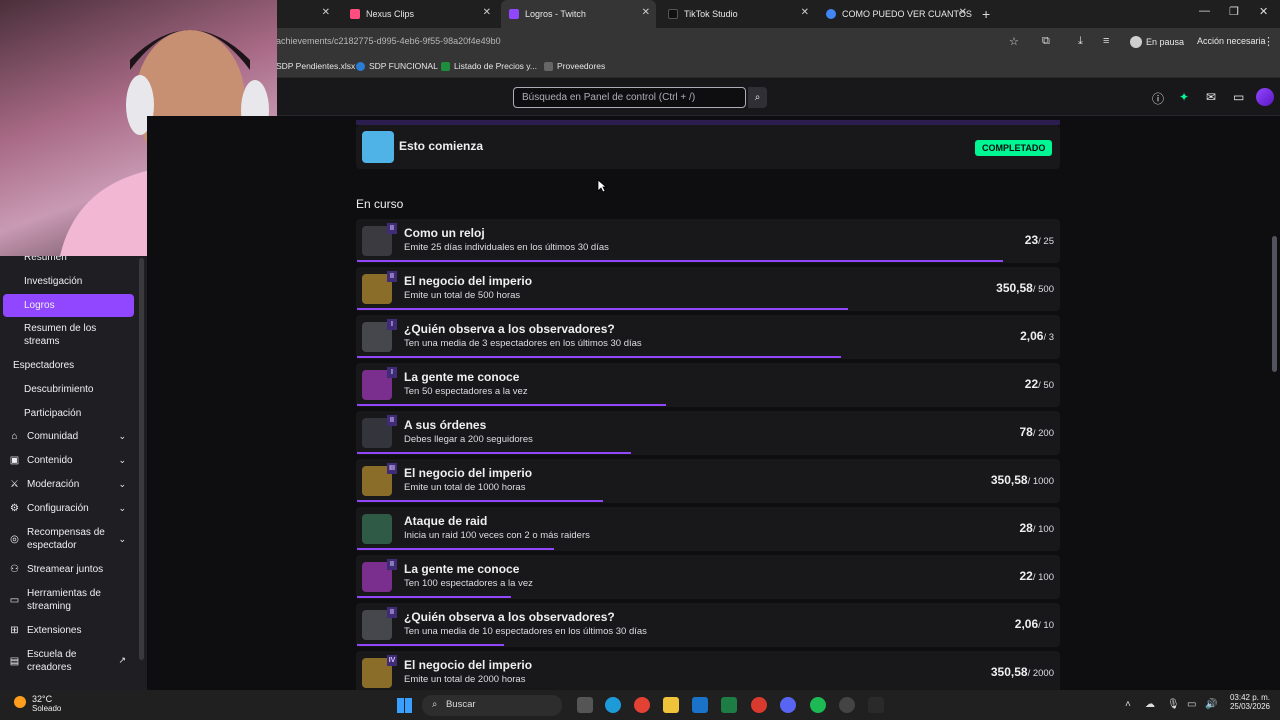 This screenshot has width=1280, height=720. What do you see at coordinates (671, 705) in the screenshot?
I see `file-explorer-icon` at bounding box center [671, 705].